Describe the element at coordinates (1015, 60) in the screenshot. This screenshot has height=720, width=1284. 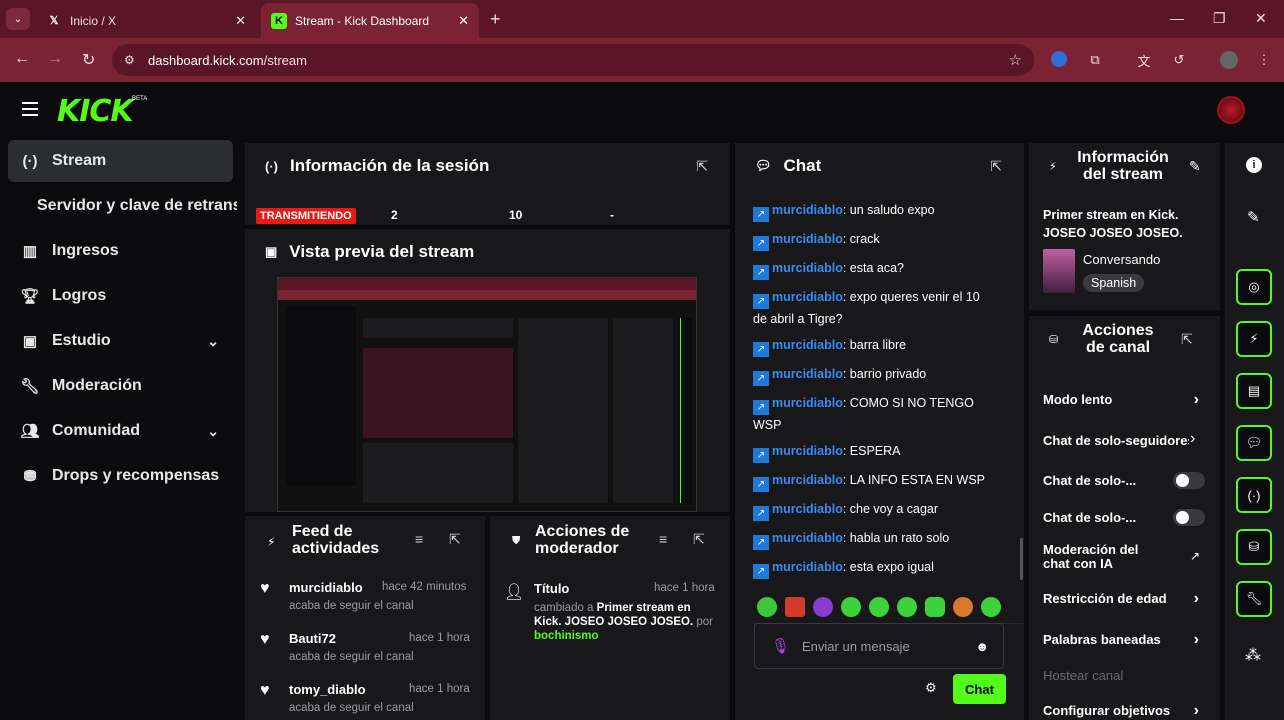
I see `bookmark-star-icon: ☆` at that location.